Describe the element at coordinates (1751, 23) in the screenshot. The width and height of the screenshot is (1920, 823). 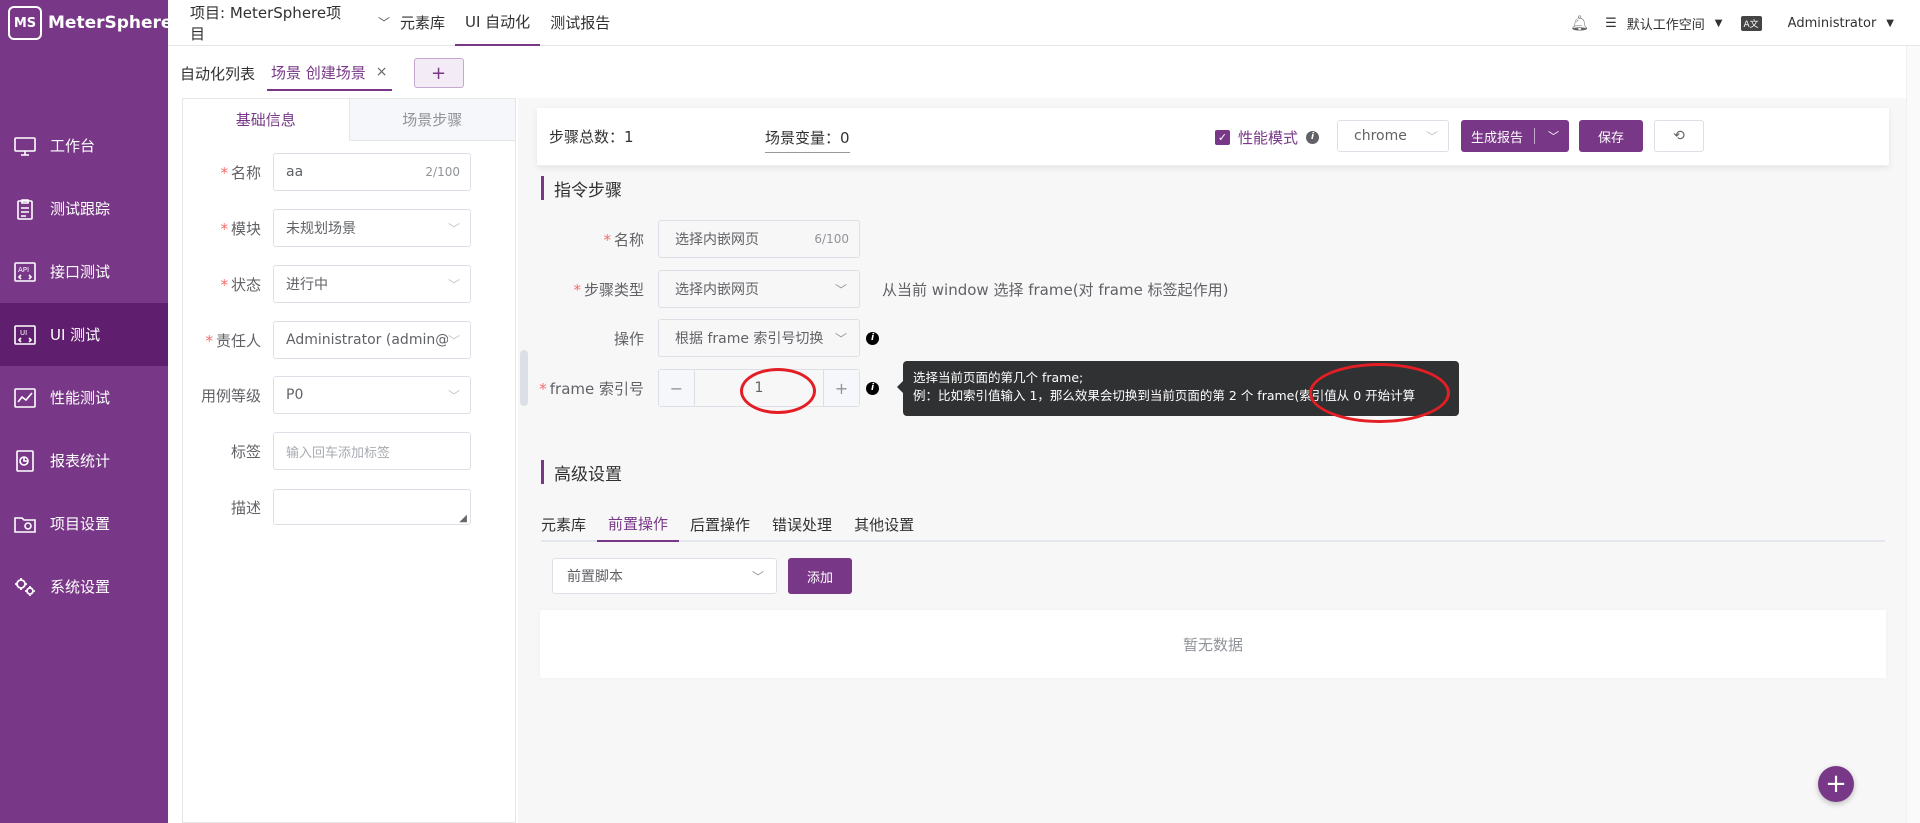
I see `language-icon: A文` at that location.